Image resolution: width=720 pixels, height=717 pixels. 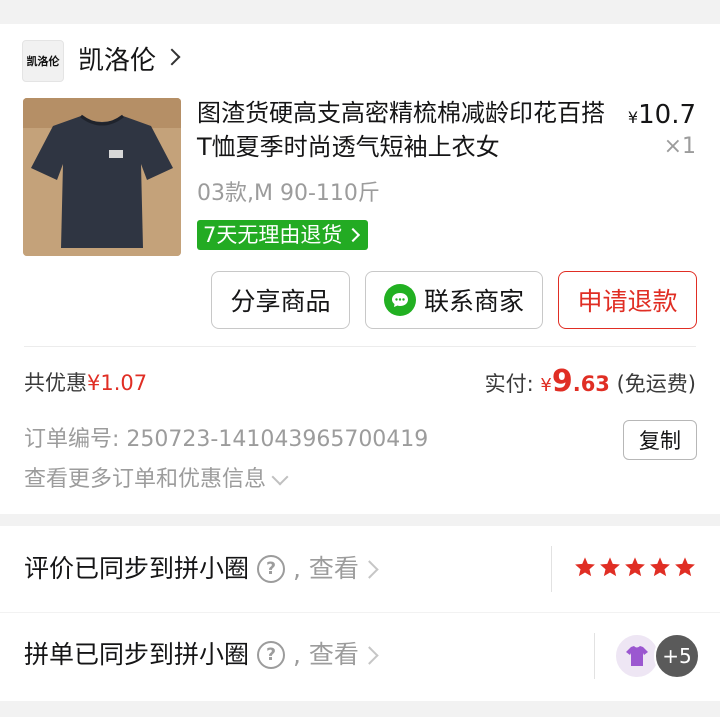 I want to click on paid-label: 实付:, so click(x=509, y=384).